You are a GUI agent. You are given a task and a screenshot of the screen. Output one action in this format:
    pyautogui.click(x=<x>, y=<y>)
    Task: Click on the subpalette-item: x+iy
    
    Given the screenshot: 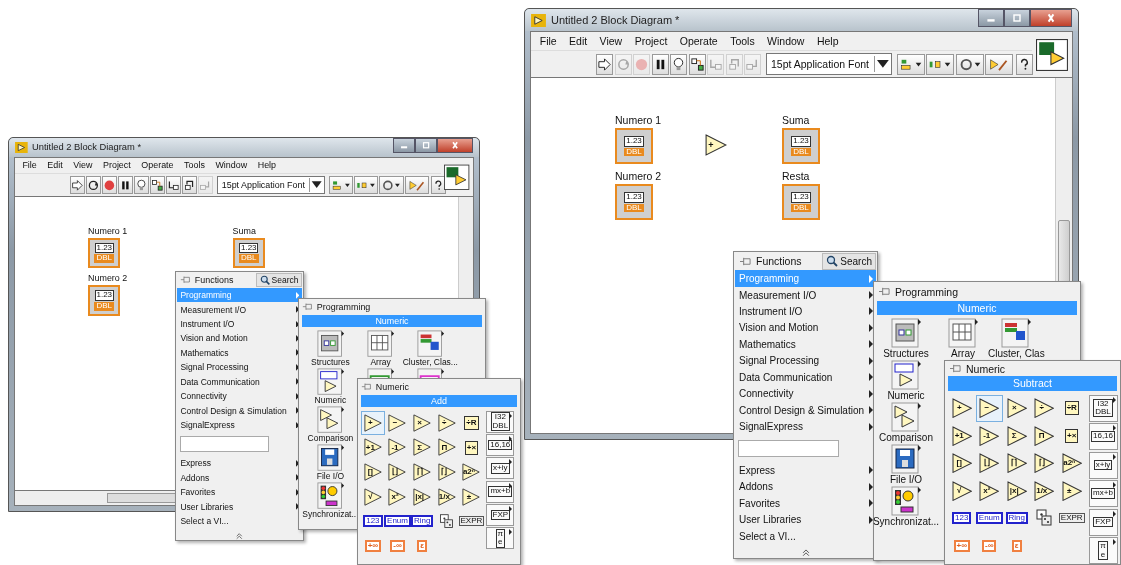 What is the action you would take?
    pyautogui.click(x=500, y=468)
    